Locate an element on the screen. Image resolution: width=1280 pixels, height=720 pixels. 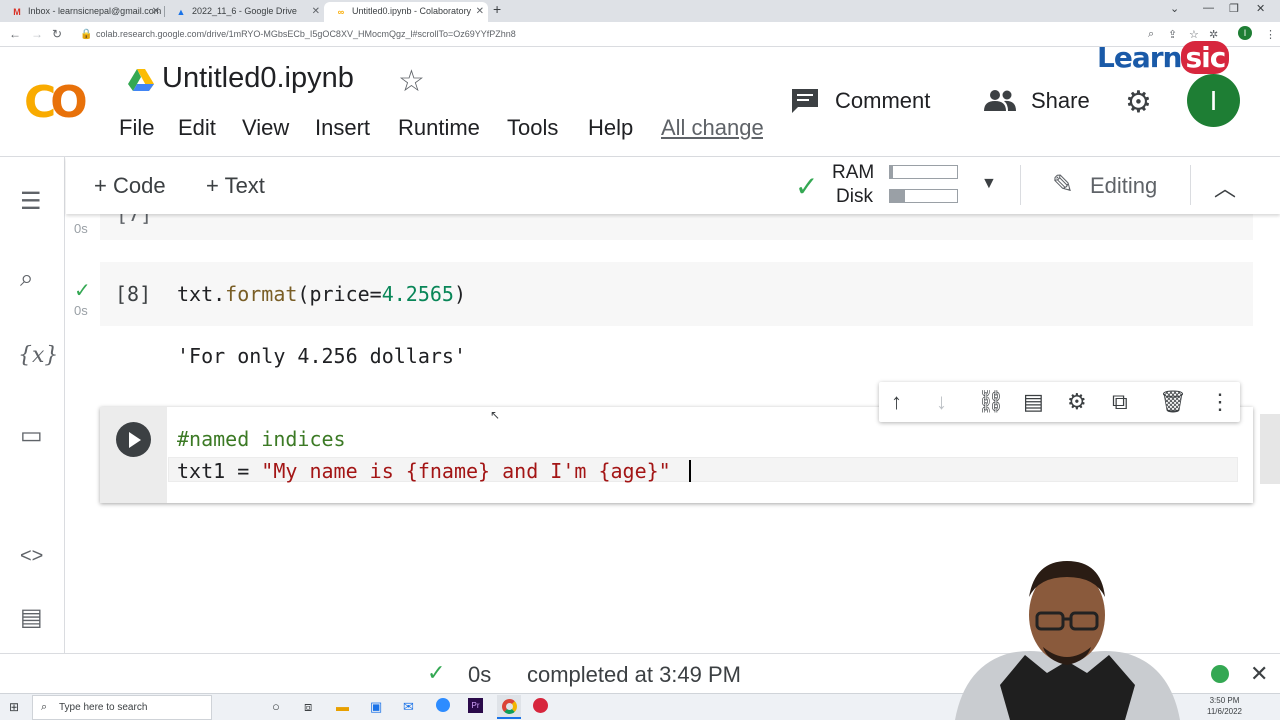
cortana-icon: ○ is located at coordinates (276, 706).